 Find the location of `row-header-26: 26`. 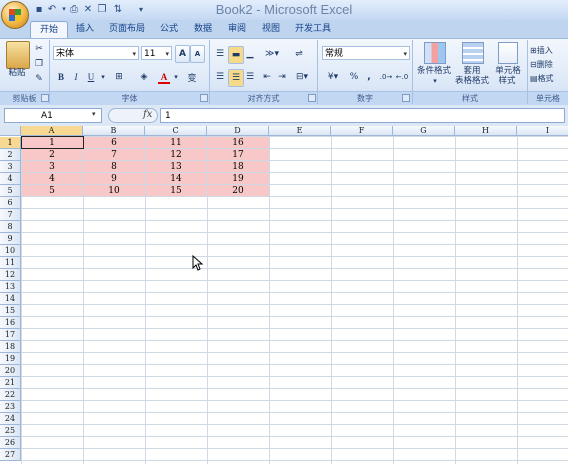

row-header-26: 26 is located at coordinates (10, 443).